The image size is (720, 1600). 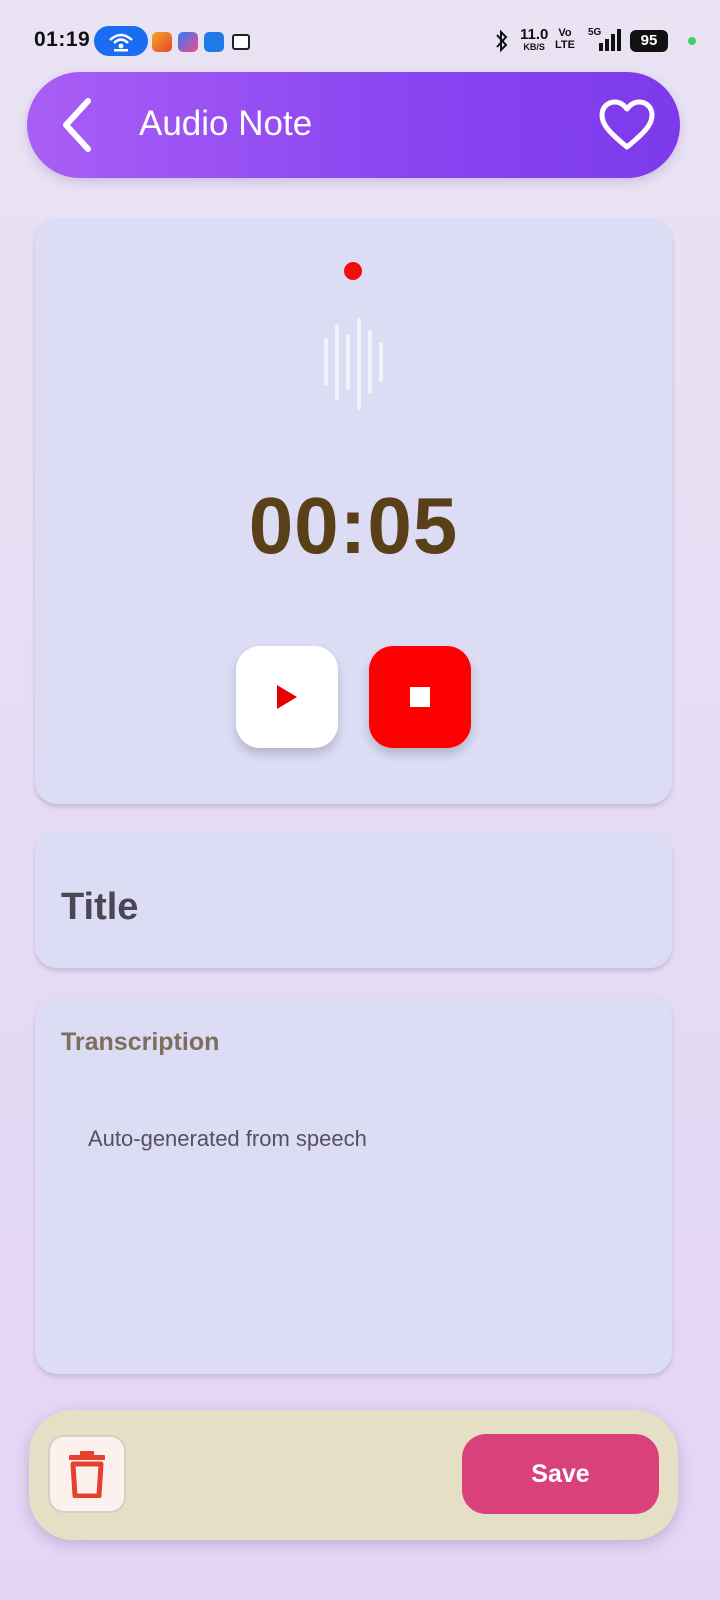 What do you see at coordinates (353, 271) in the screenshot?
I see `recording-indicator` at bounding box center [353, 271].